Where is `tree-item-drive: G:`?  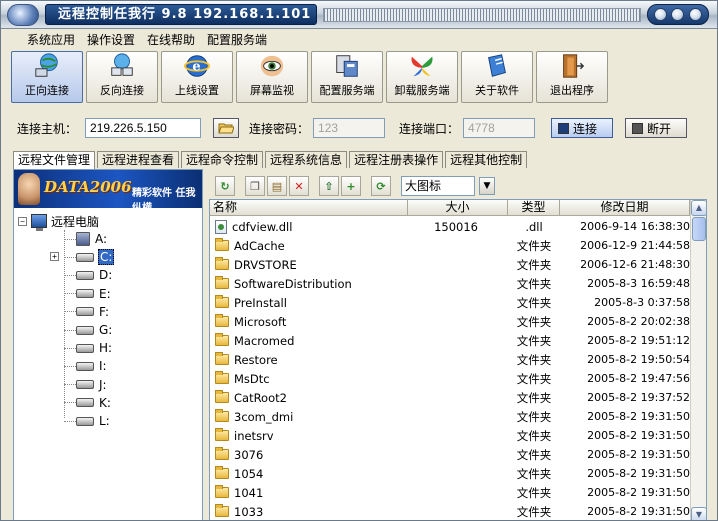 tree-item-drive: G: is located at coordinates (88, 330).